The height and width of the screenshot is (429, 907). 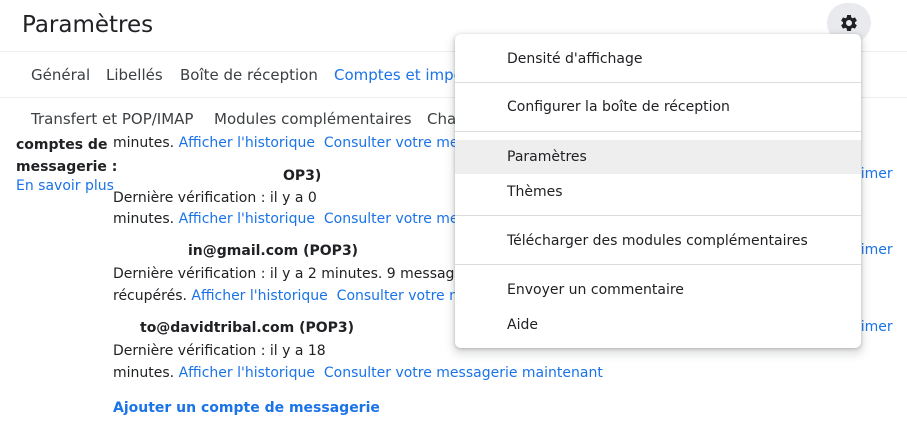 I want to click on account-3-check-link: Consulter votre m, so click(x=400, y=296).